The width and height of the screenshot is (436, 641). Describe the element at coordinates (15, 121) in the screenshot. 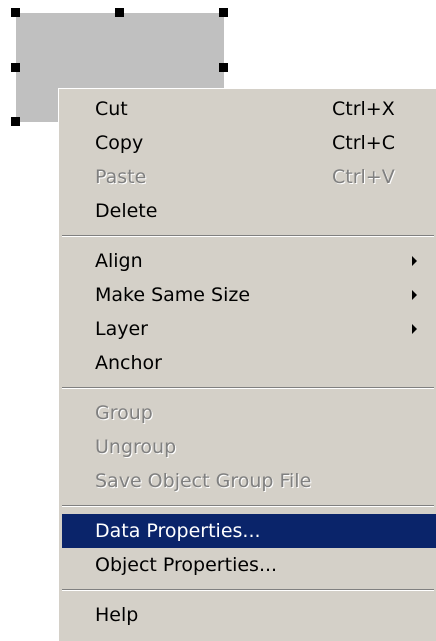

I see `resize-handle-bottom-left` at that location.